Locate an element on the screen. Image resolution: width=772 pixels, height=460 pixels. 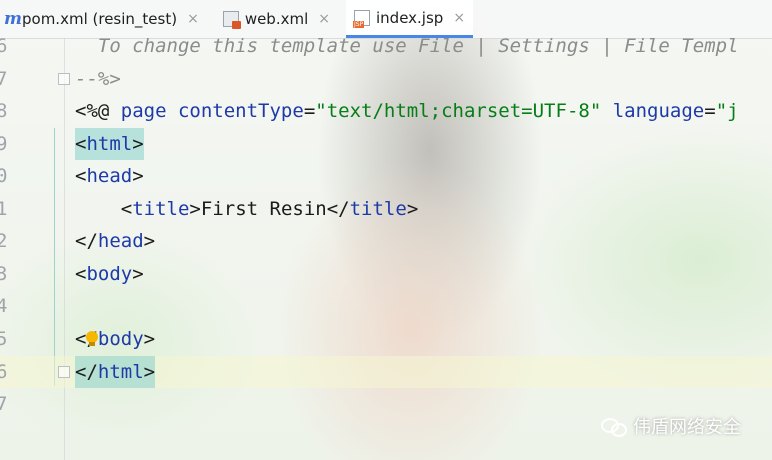
code-line: 4 is located at coordinates (386, 306).